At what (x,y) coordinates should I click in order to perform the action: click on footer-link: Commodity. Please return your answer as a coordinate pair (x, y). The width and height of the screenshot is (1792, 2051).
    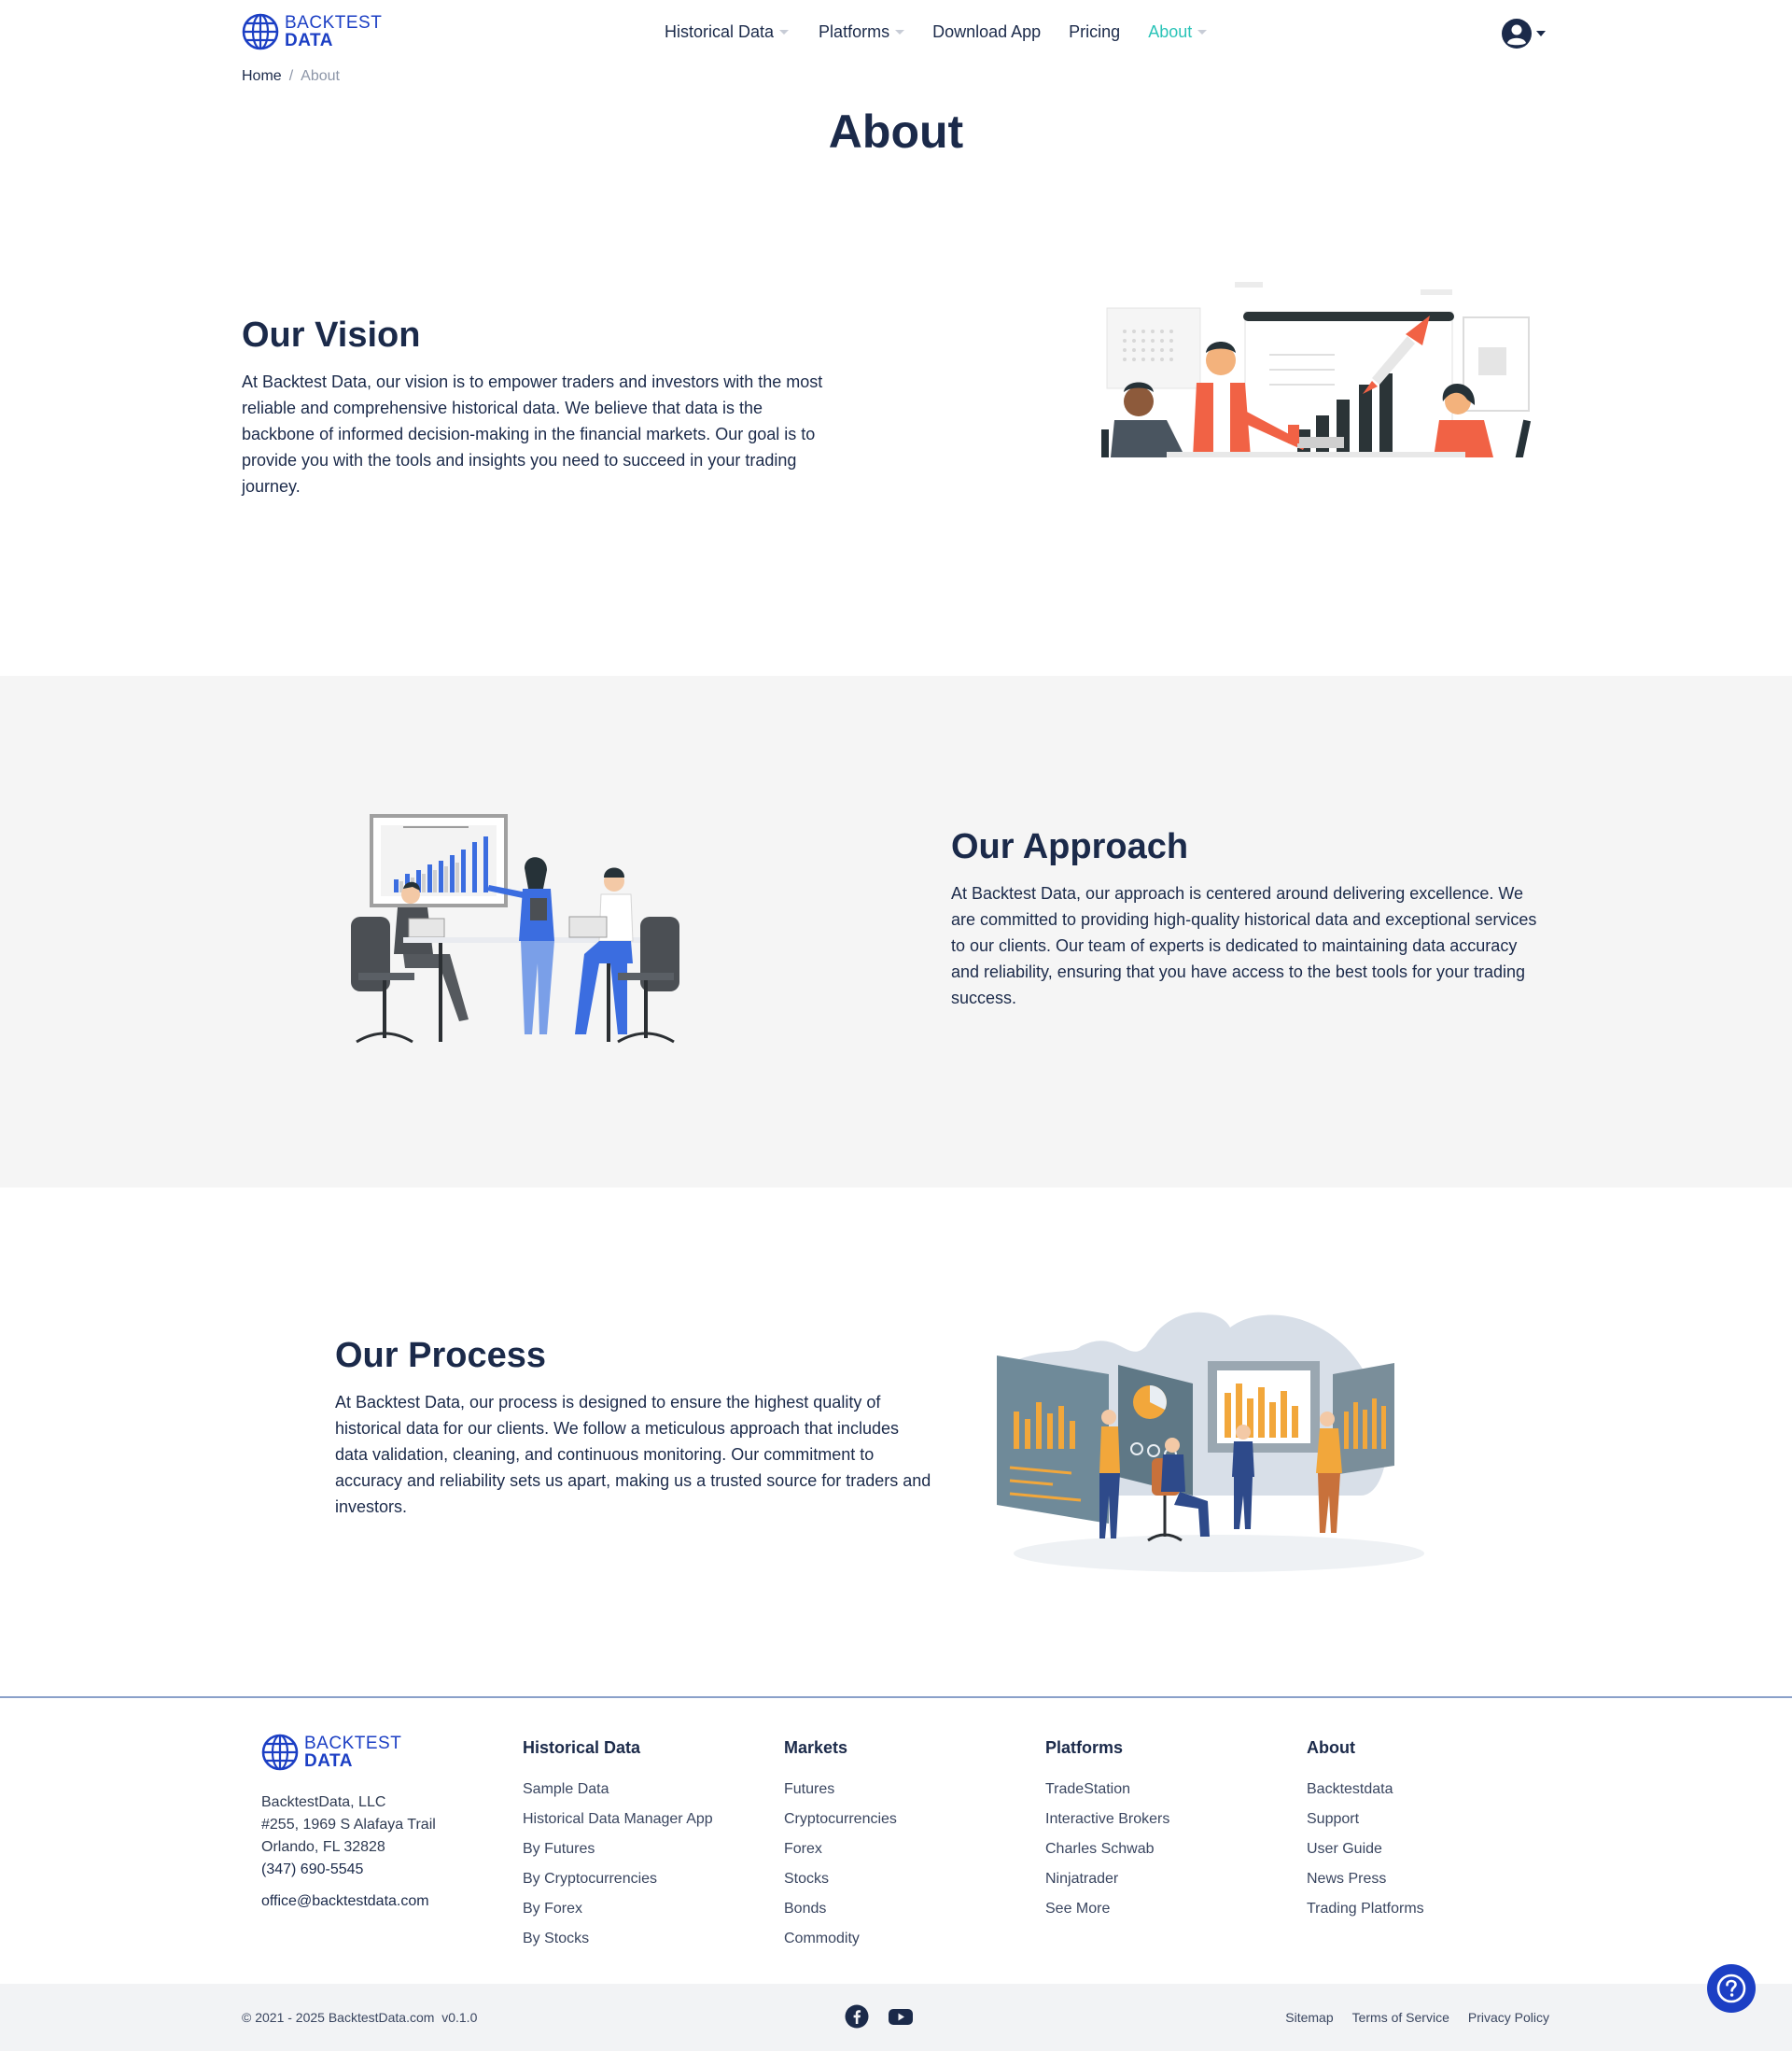
    Looking at the image, I should click on (840, 1939).